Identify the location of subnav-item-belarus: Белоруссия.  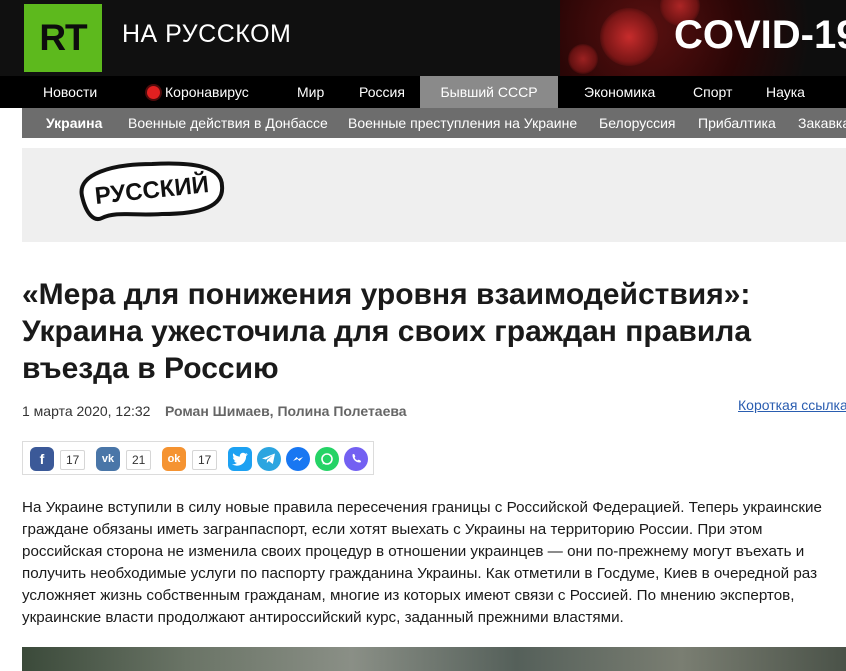
(637, 123).